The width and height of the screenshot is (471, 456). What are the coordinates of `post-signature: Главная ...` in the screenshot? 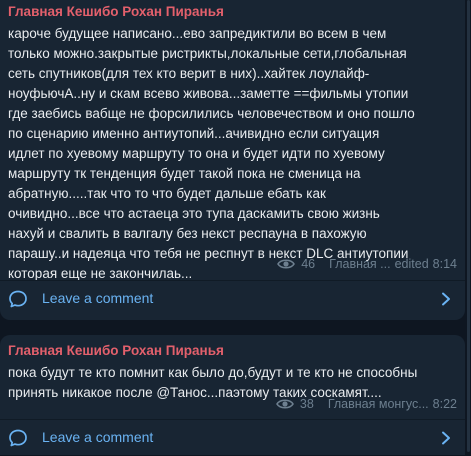 It's located at (360, 264).